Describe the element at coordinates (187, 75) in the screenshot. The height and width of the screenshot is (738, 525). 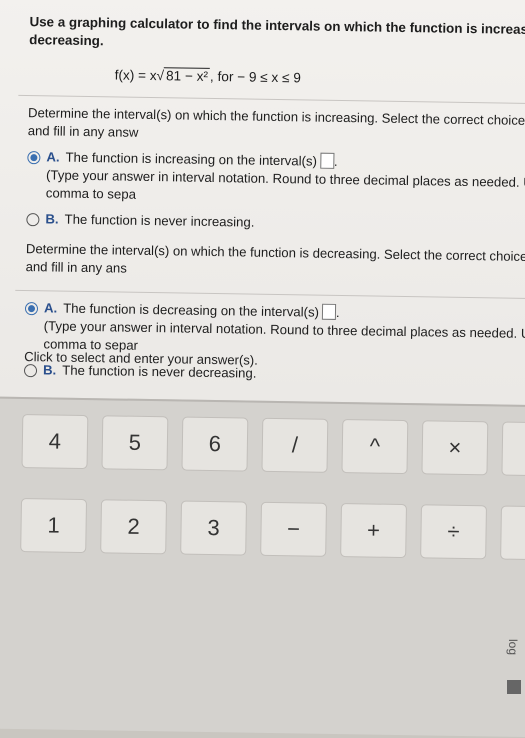
I see `formula-radicand: 81 − x²` at that location.